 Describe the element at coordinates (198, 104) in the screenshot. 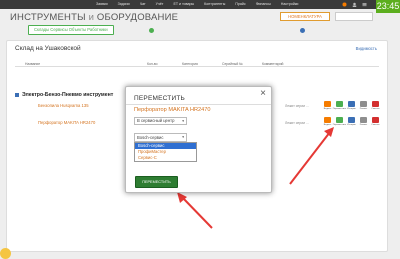

I see `modal-divider` at that location.